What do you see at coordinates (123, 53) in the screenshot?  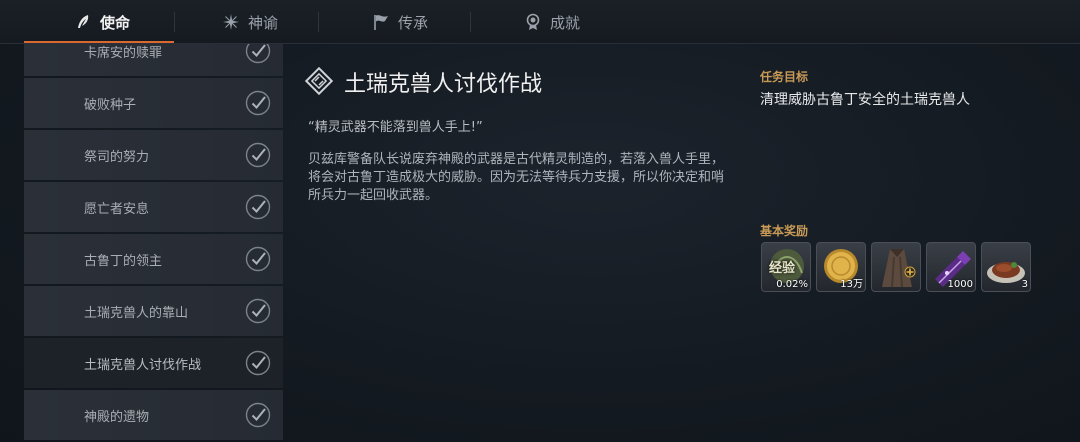 I see `quest-list-item-label: 卡席安的赎罪` at bounding box center [123, 53].